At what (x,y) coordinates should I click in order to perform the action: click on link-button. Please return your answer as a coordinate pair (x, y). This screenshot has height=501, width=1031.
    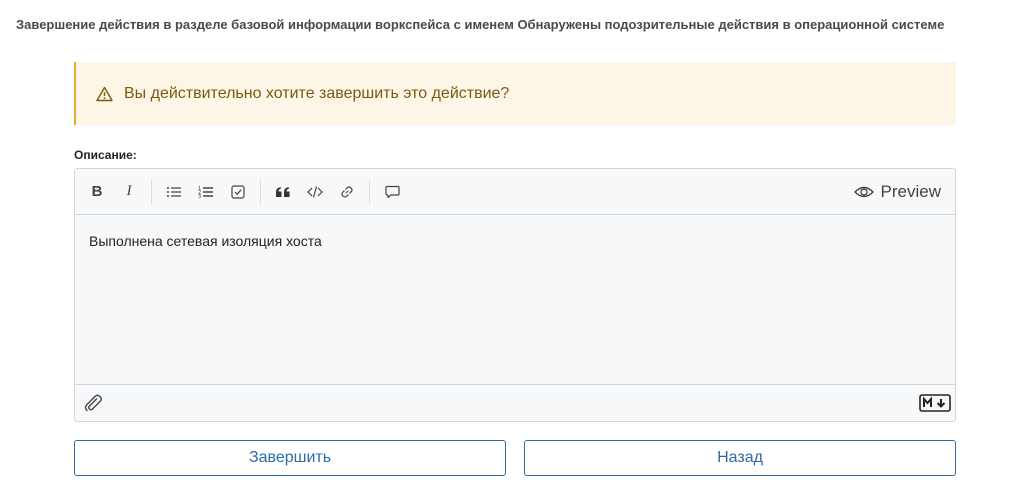
    Looking at the image, I should click on (347, 192).